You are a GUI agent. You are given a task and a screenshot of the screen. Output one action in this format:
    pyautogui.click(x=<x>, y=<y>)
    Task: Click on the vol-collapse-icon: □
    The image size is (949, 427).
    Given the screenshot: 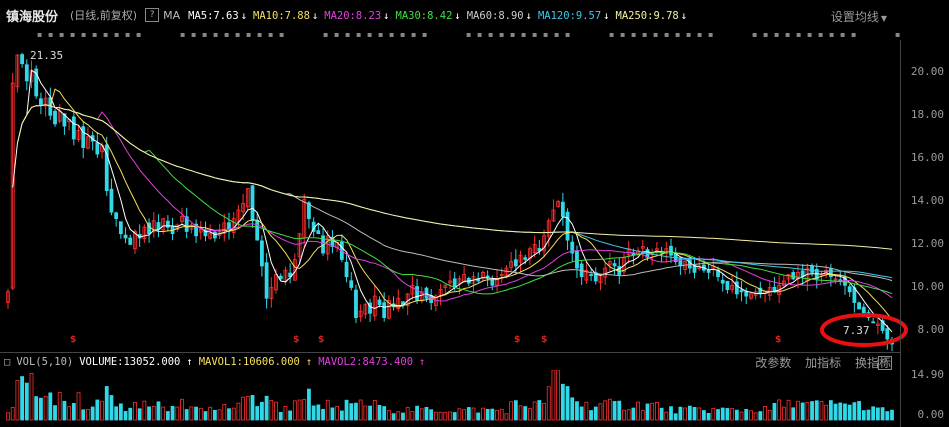 What is the action you would take?
    pyautogui.click(x=7, y=362)
    